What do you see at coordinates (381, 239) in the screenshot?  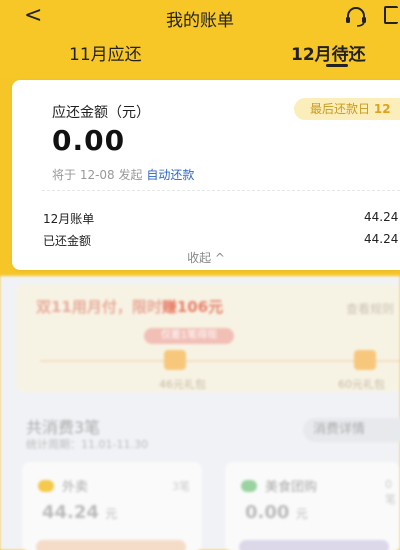 I see `repaid-row-value: 44.24` at bounding box center [381, 239].